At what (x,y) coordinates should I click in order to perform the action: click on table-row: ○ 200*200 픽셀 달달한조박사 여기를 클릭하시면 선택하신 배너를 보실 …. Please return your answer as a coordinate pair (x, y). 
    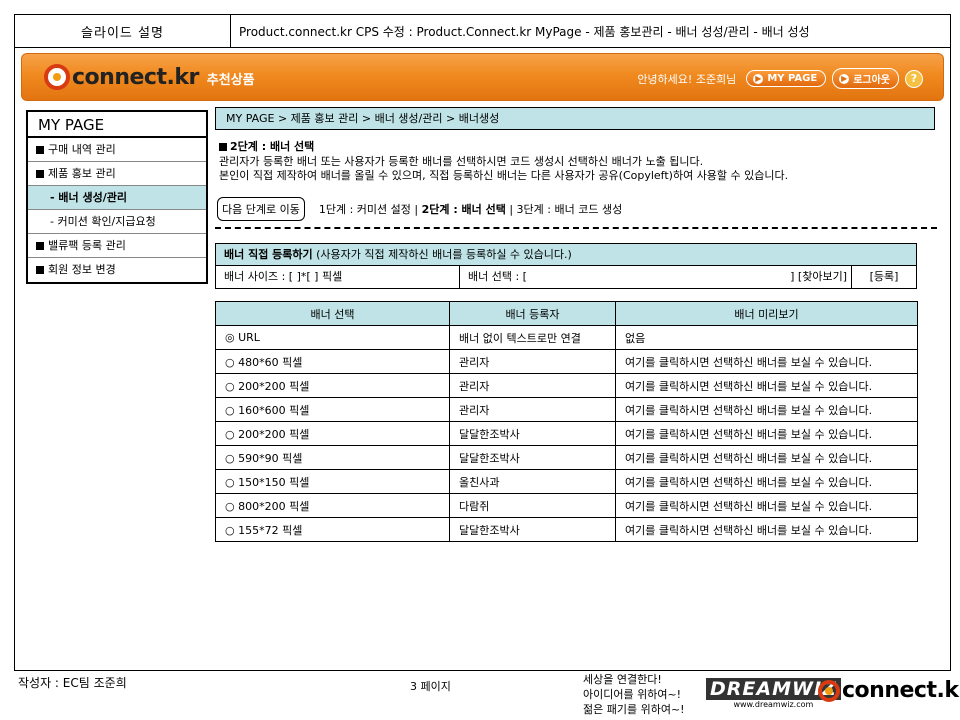
    Looking at the image, I should click on (566, 433).